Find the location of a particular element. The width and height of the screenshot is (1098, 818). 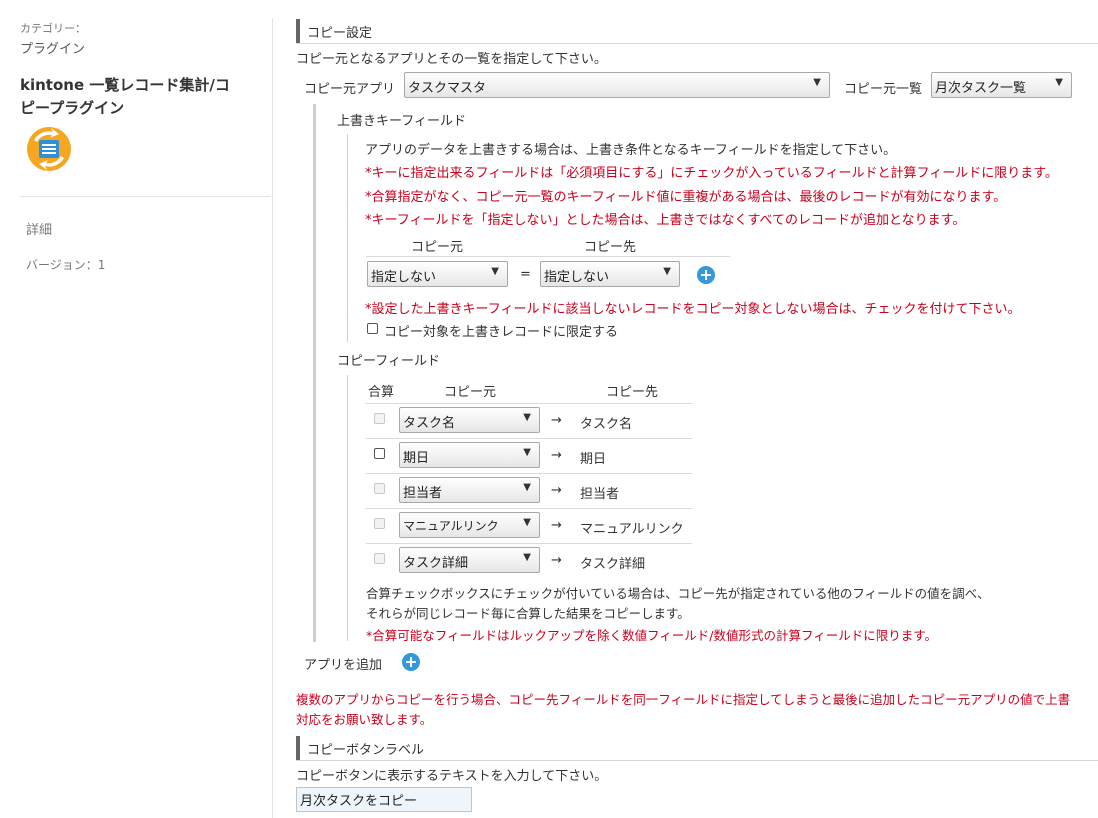

copy-field-source-select: タスク詳細 ▼ is located at coordinates (469, 560).